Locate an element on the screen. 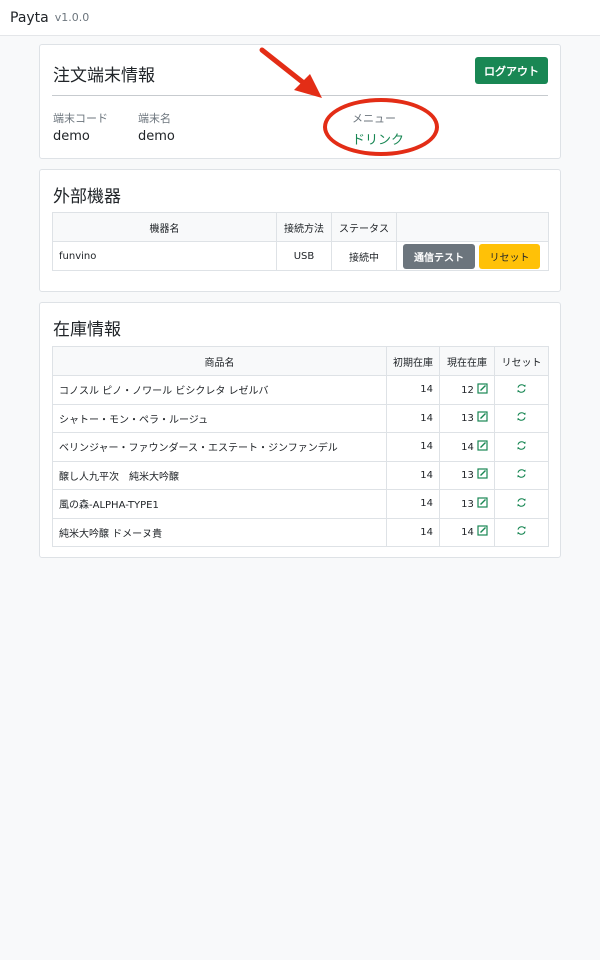  terminal-code-label: 端末コード is located at coordinates (80, 118).